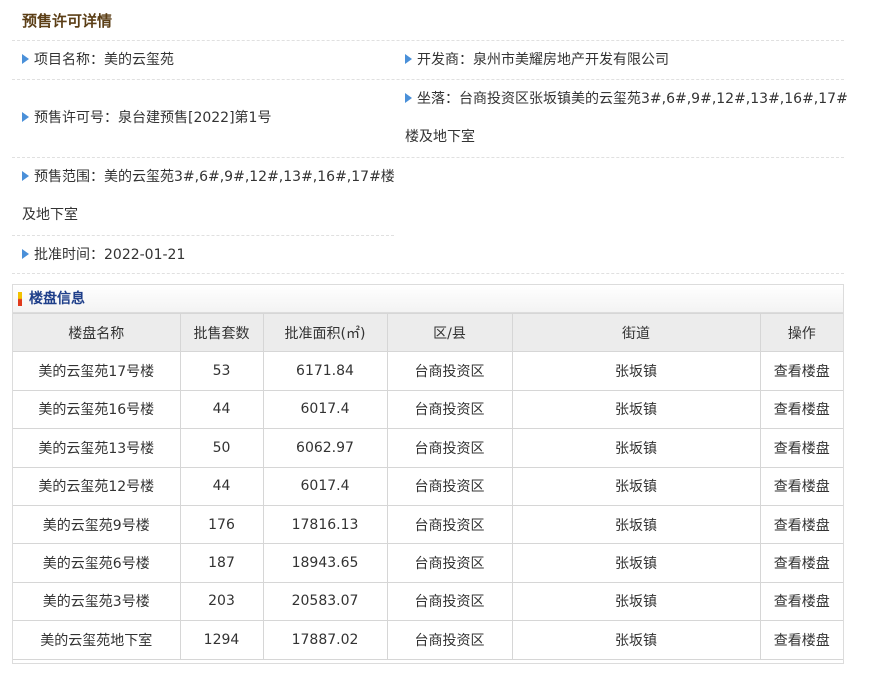 Image resolution: width=869 pixels, height=675 pixels. Describe the element at coordinates (221, 332) in the screenshot. I see `column-header: 批售套数` at that location.